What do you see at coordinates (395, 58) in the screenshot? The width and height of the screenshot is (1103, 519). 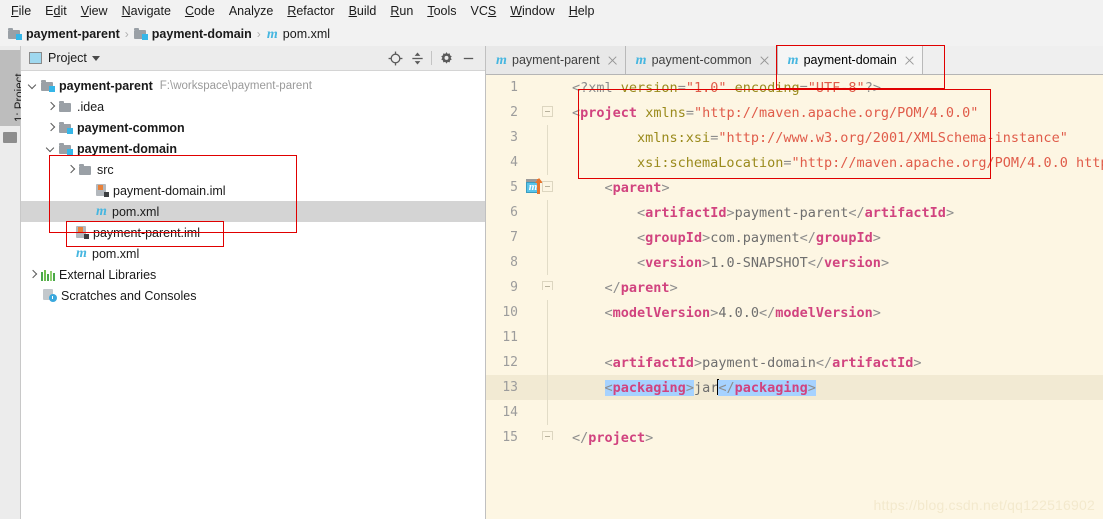 I see `locate-file-icon` at bounding box center [395, 58].